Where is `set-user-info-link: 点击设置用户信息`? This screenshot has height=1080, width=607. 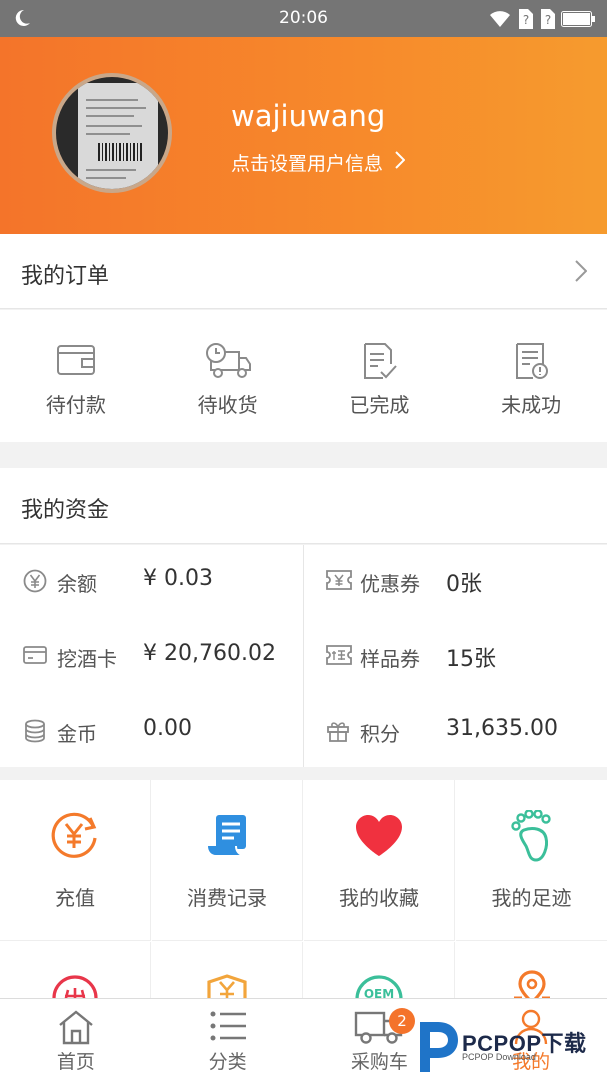
set-user-info-link: 点击设置用户信息 is located at coordinates (318, 162).